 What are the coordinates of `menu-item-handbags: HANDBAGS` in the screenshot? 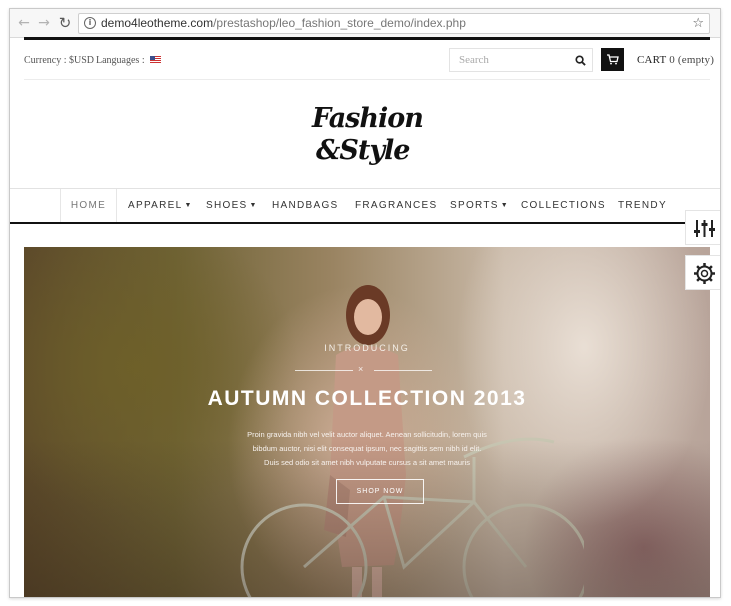 It's located at (305, 205).